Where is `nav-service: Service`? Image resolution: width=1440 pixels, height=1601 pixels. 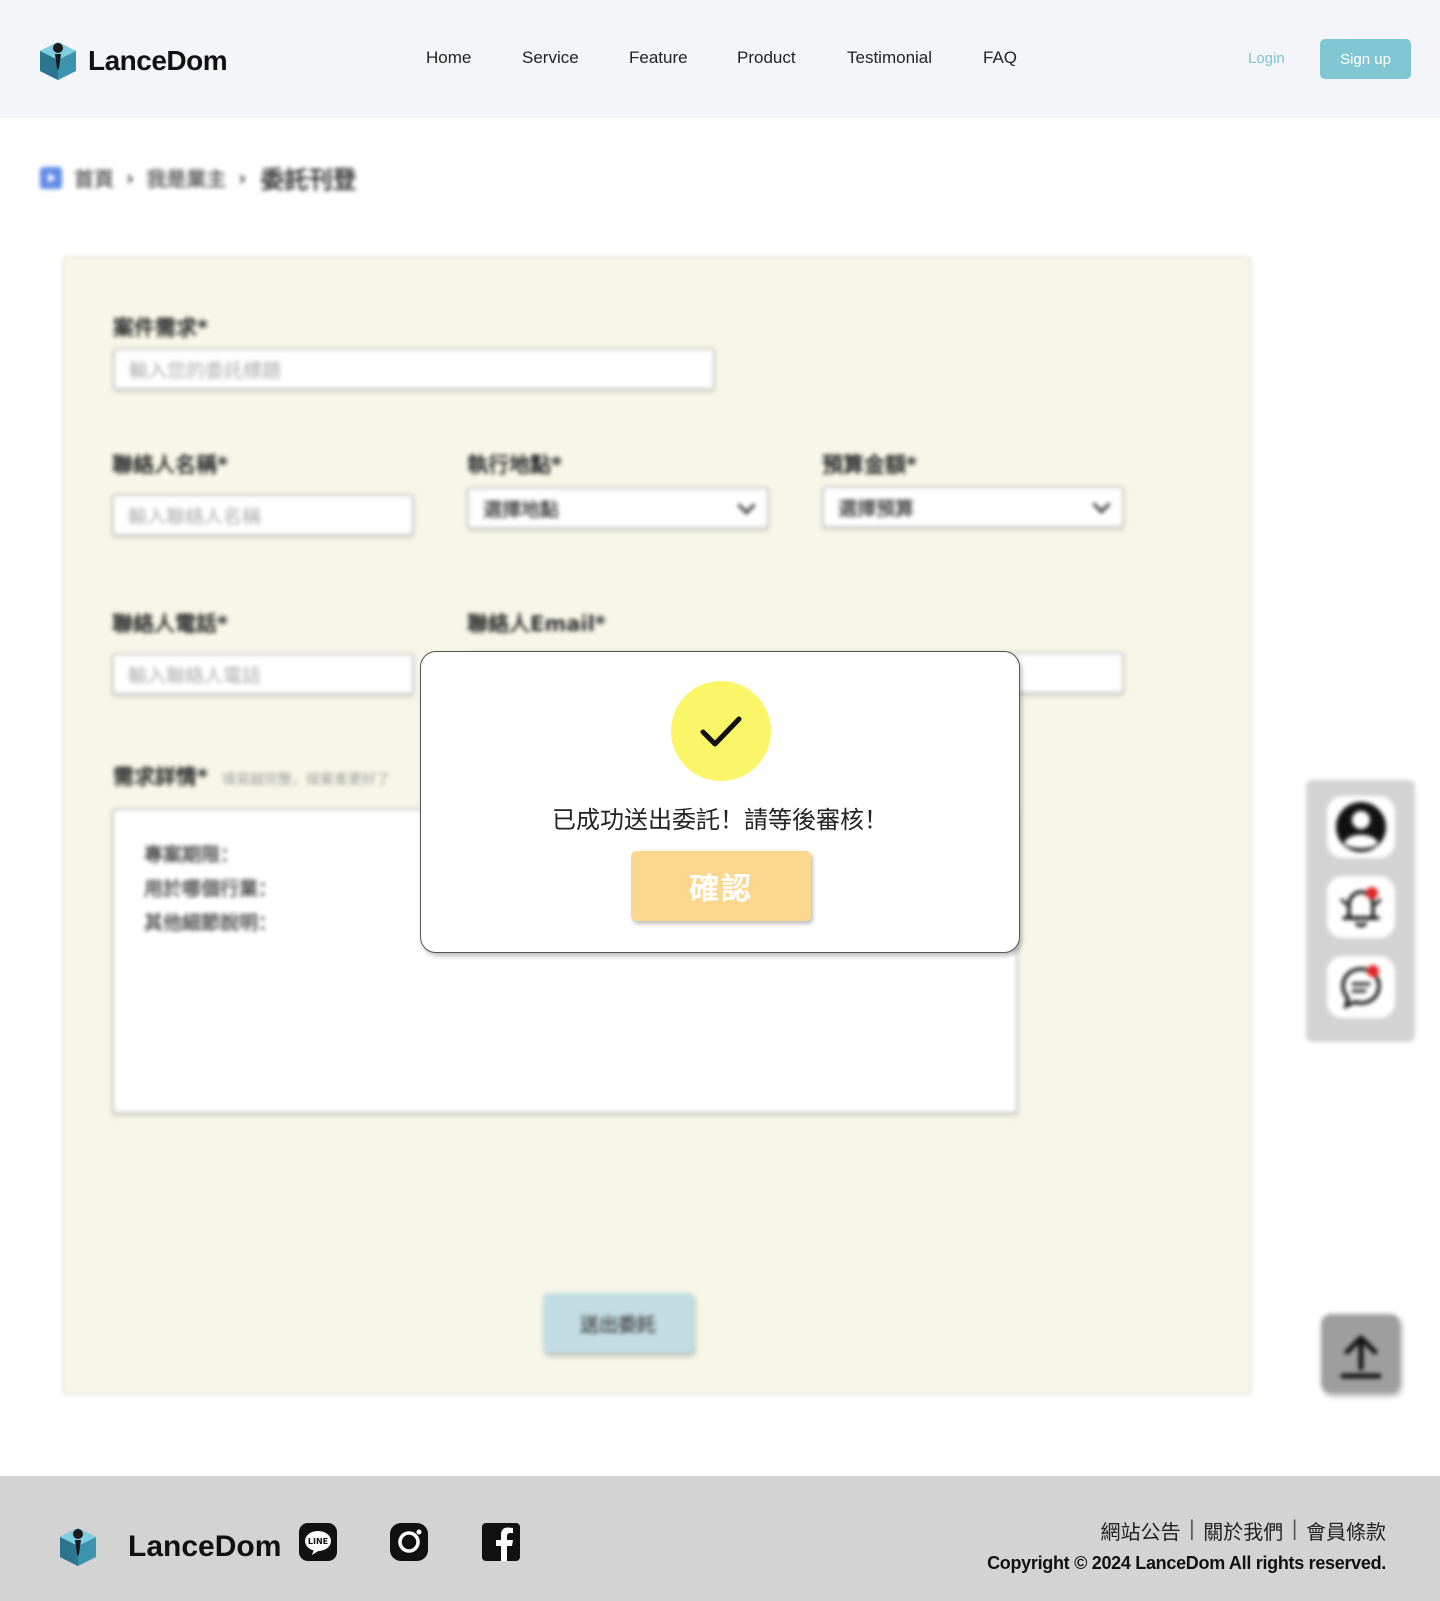
nav-service: Service is located at coordinates (550, 58).